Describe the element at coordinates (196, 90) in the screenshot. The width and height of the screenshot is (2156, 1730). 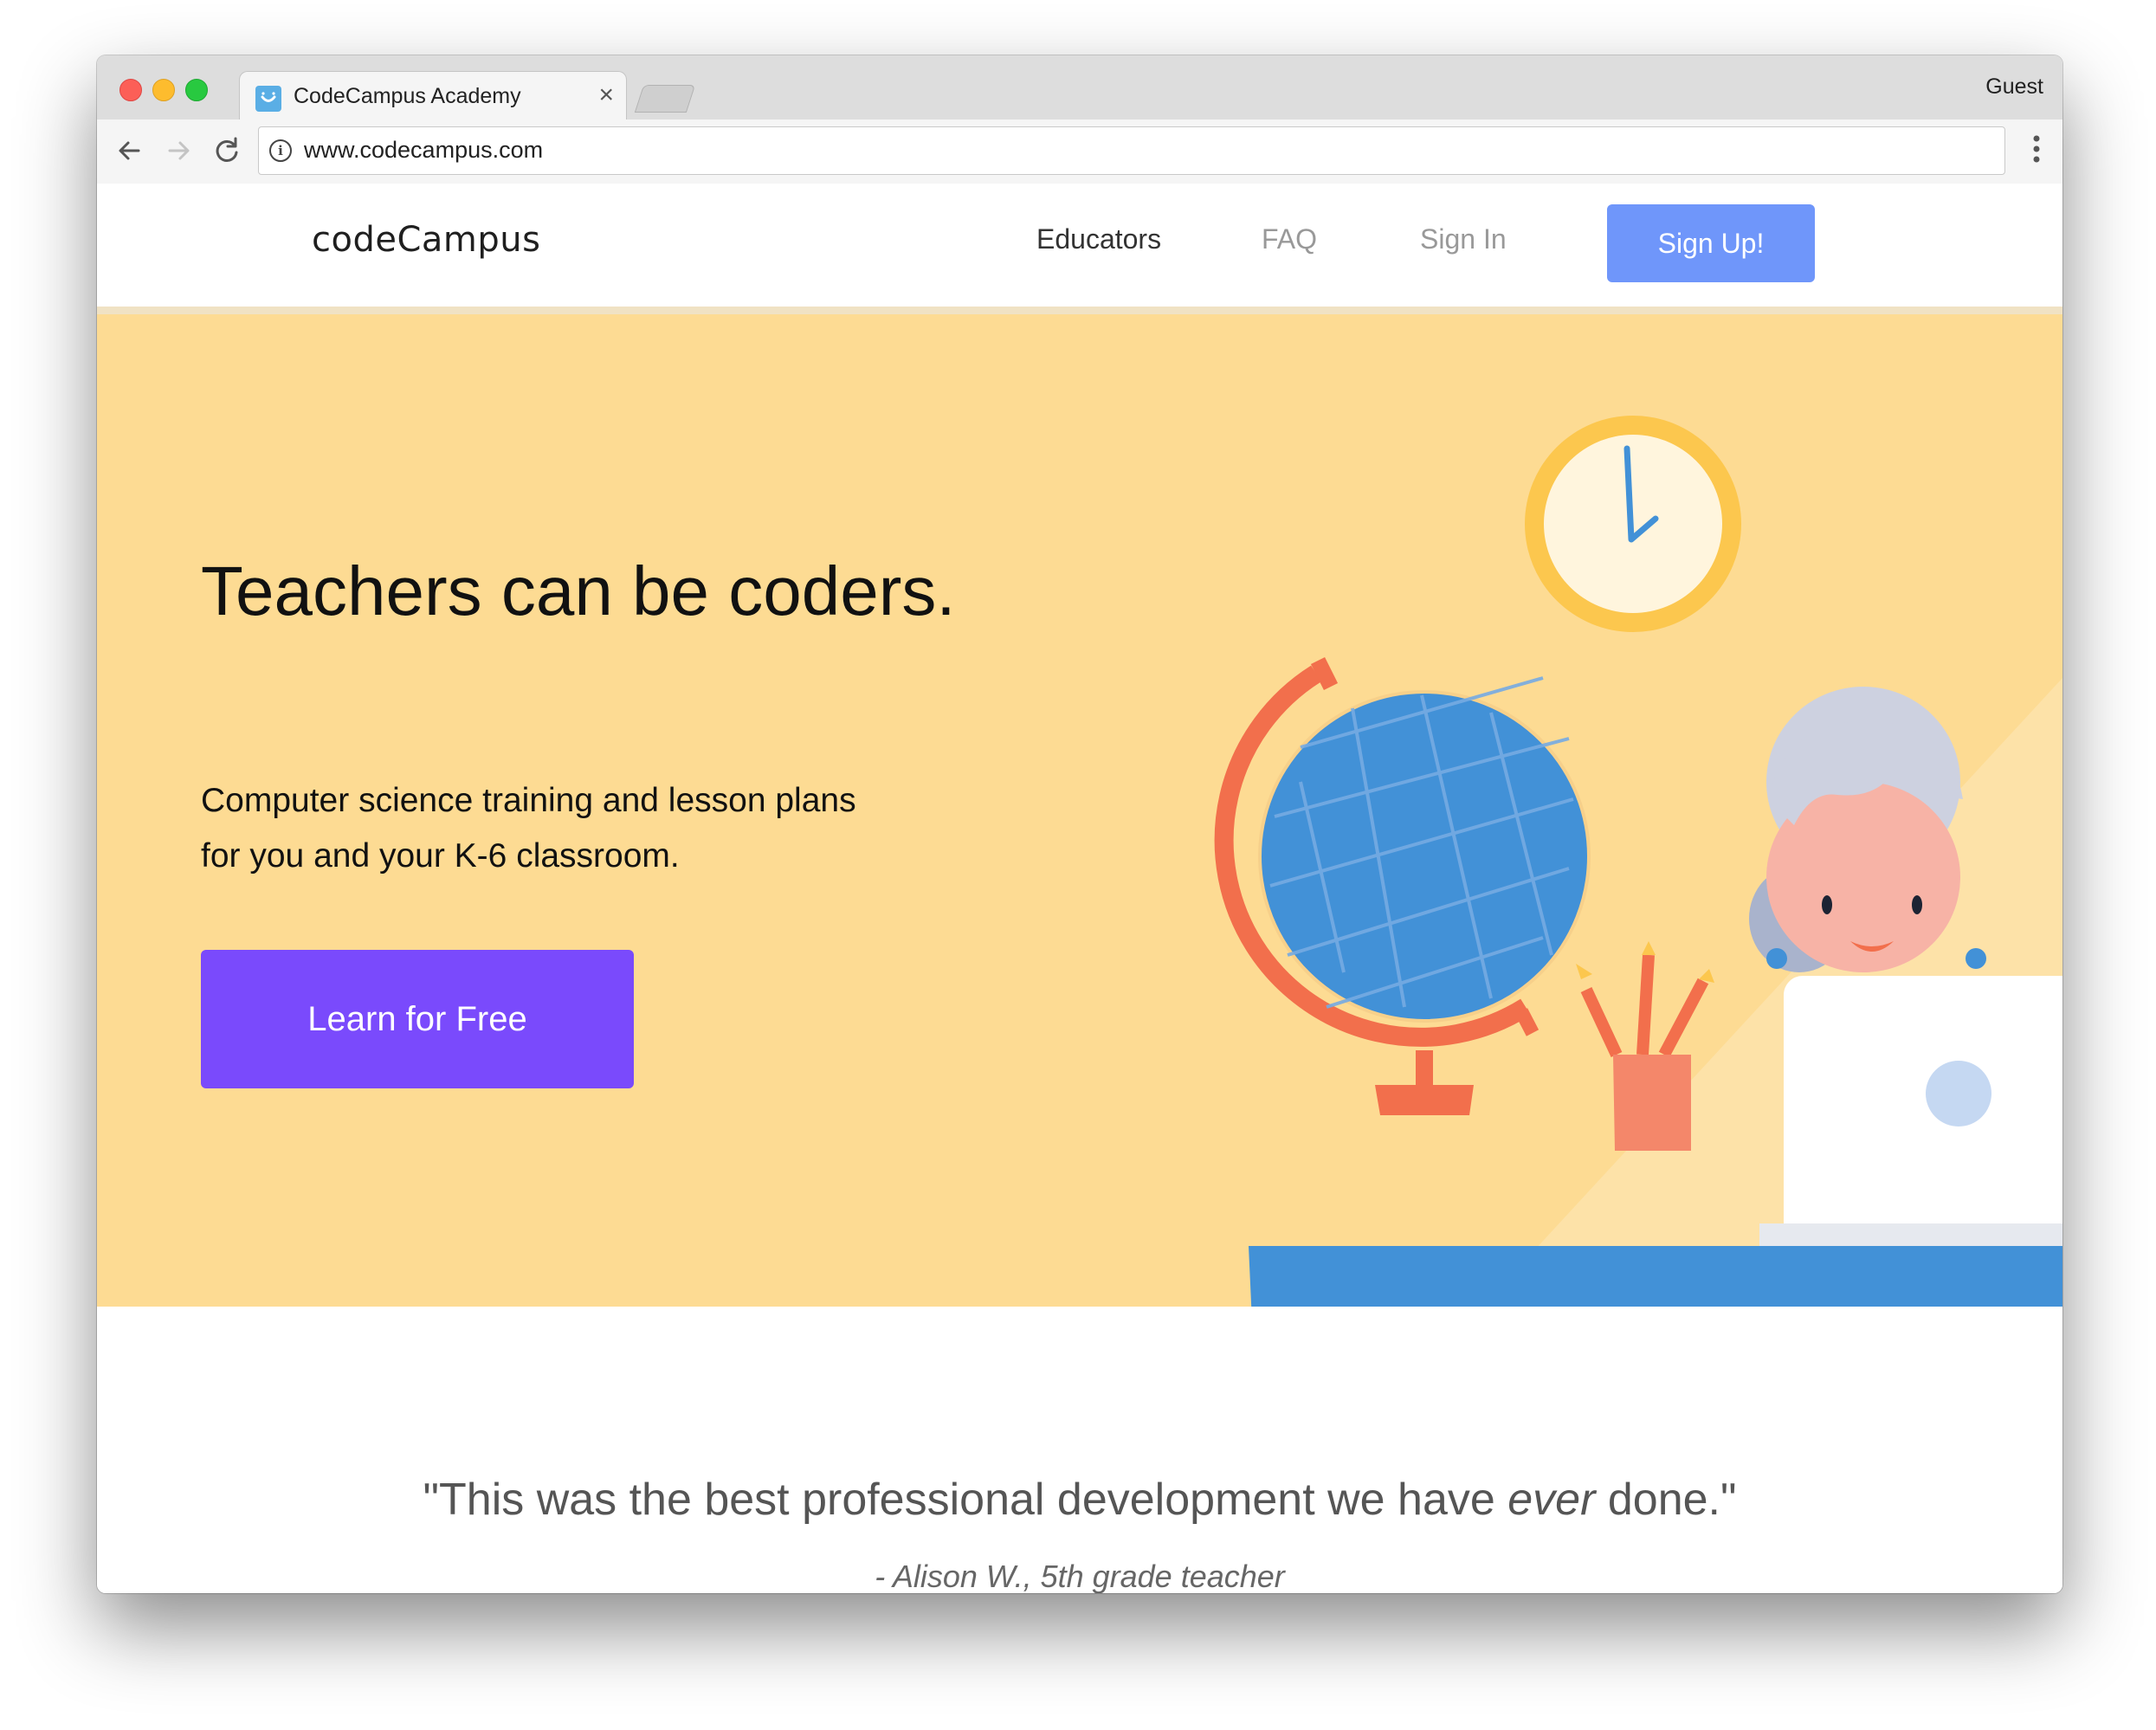
I see `maximize-window-button` at that location.